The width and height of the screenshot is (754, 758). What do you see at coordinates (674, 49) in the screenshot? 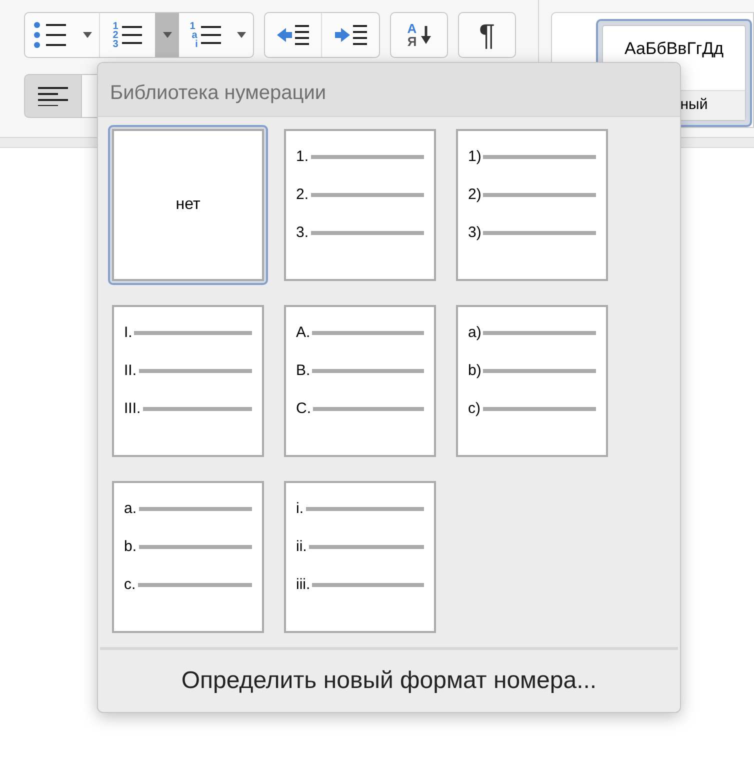
I see `style-sample: АаБбВвГгДд` at bounding box center [674, 49].